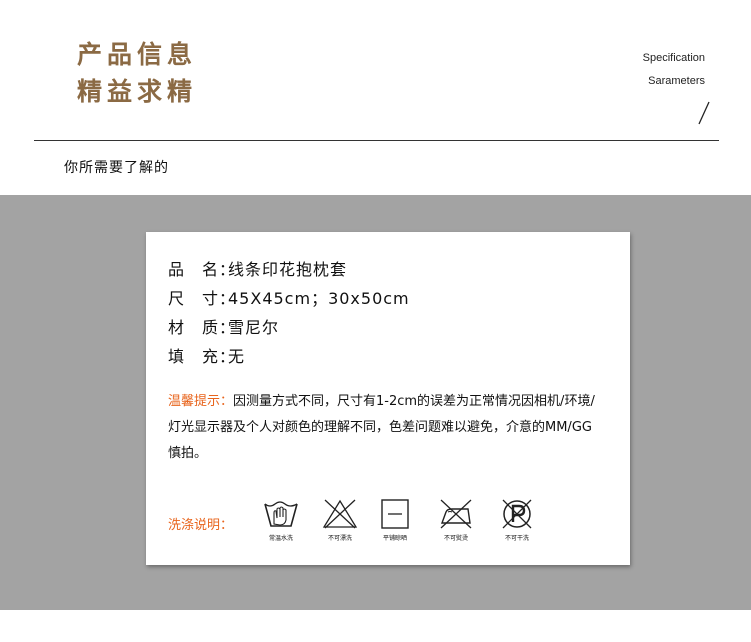 The height and width of the screenshot is (642, 751). What do you see at coordinates (339, 538) in the screenshot?
I see `care-caption: 不可漂洗` at bounding box center [339, 538].